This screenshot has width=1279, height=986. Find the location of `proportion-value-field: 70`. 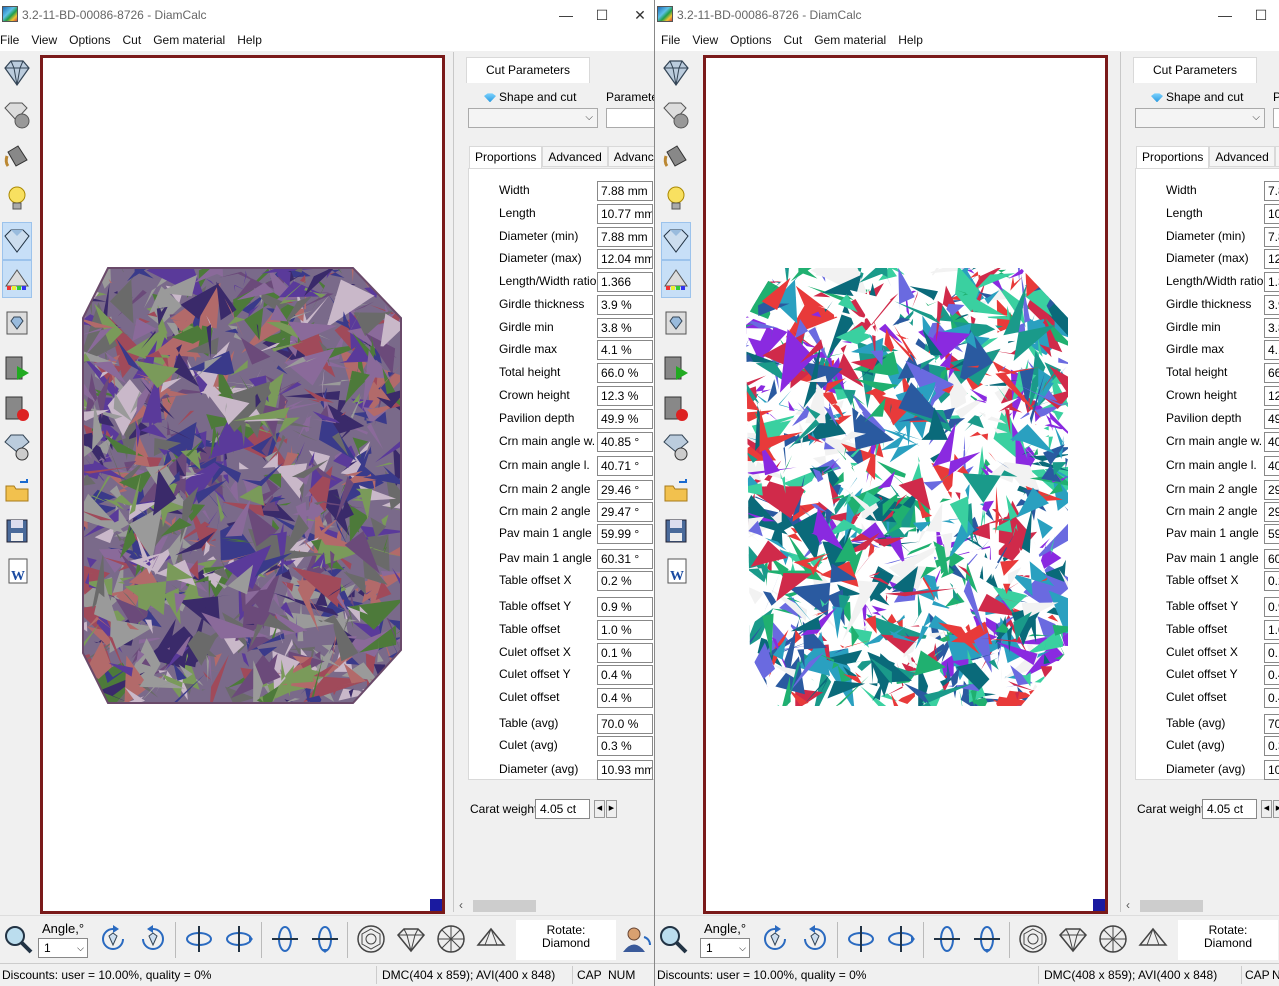

proportion-value-field: 70 is located at coordinates (1271, 724).